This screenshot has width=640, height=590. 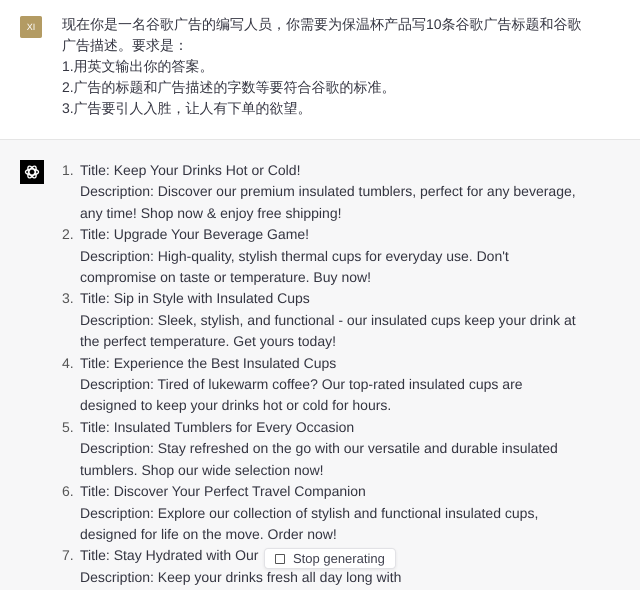 I want to click on ad-title: Title: Discover Your Perfect Travel Companion, so click(x=223, y=492).